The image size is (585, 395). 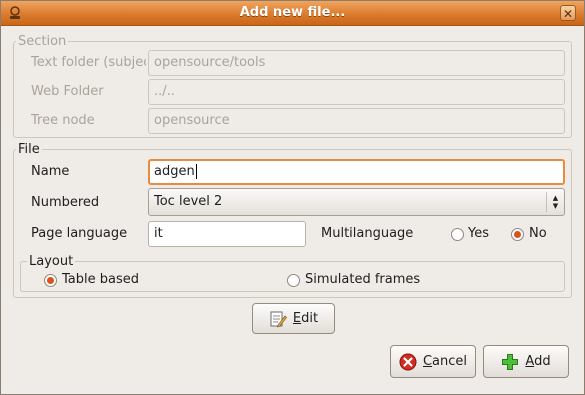 I want to click on section-legend: Section, so click(x=42, y=41).